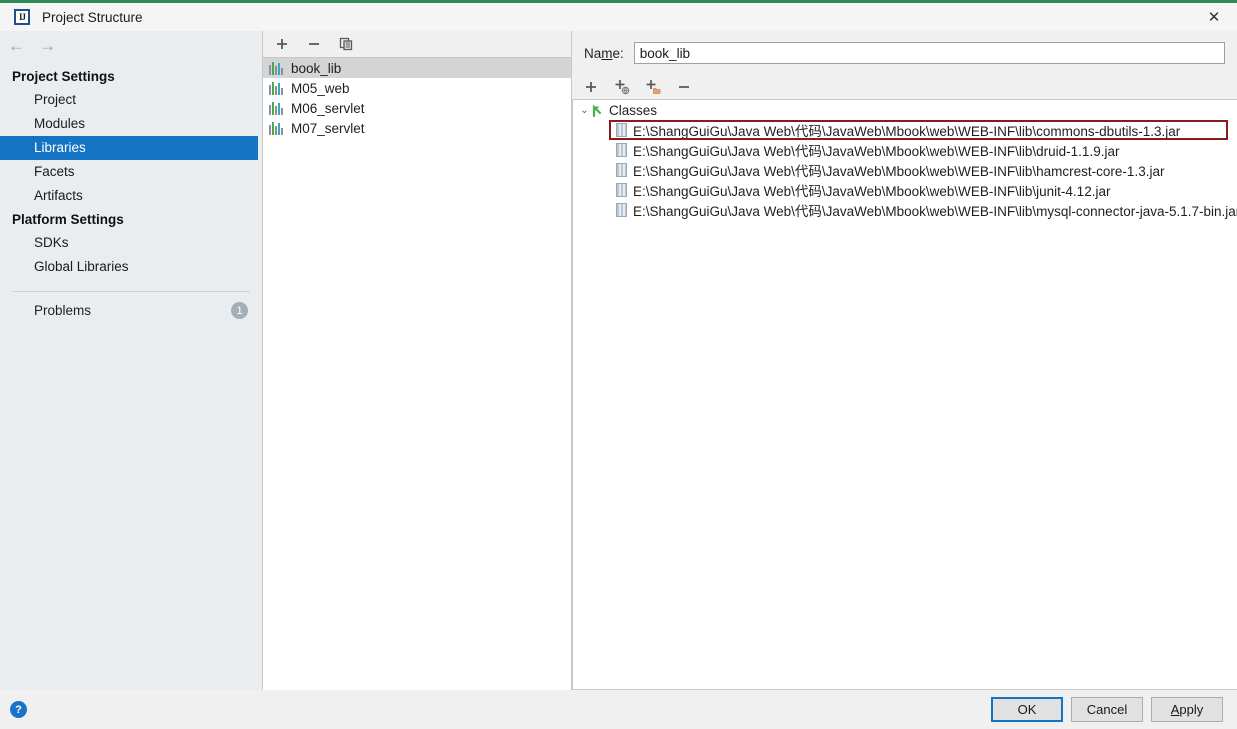 The width and height of the screenshot is (1237, 729). I want to click on libraries-toolbar, so click(417, 44).